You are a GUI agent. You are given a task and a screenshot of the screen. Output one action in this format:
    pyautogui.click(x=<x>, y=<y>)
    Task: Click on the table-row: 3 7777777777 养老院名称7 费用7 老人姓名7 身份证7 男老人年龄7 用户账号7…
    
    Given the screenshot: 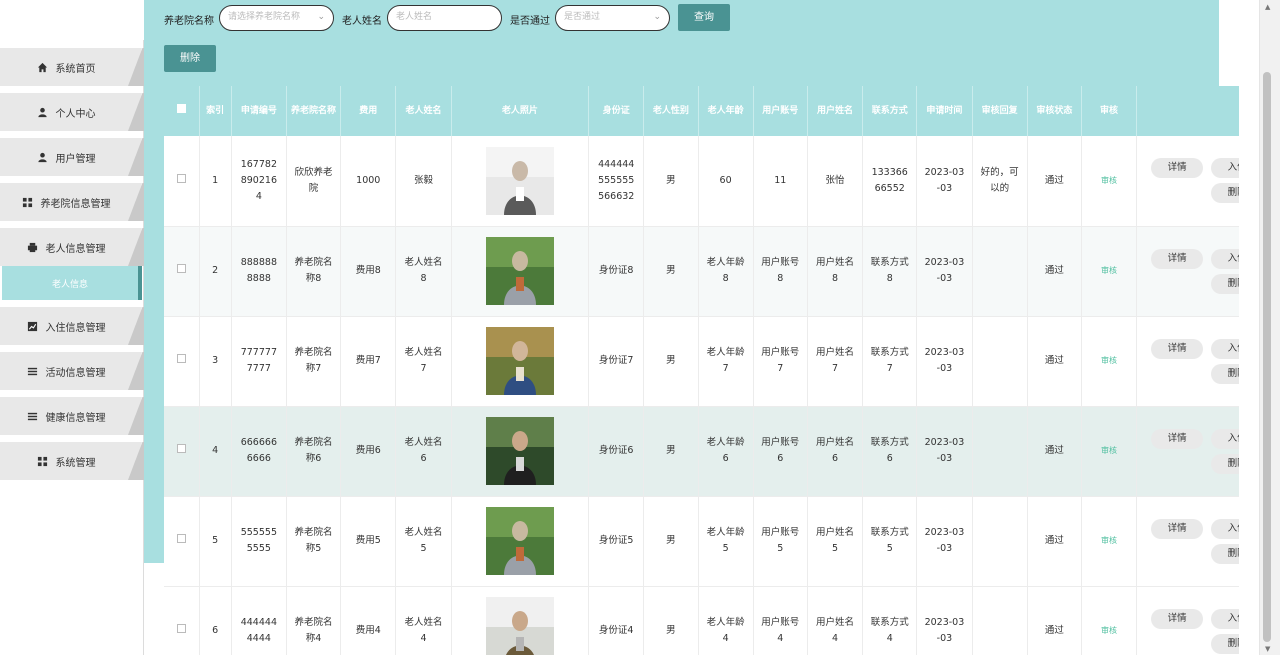 What is the action you would take?
    pyautogui.click(x=701, y=361)
    